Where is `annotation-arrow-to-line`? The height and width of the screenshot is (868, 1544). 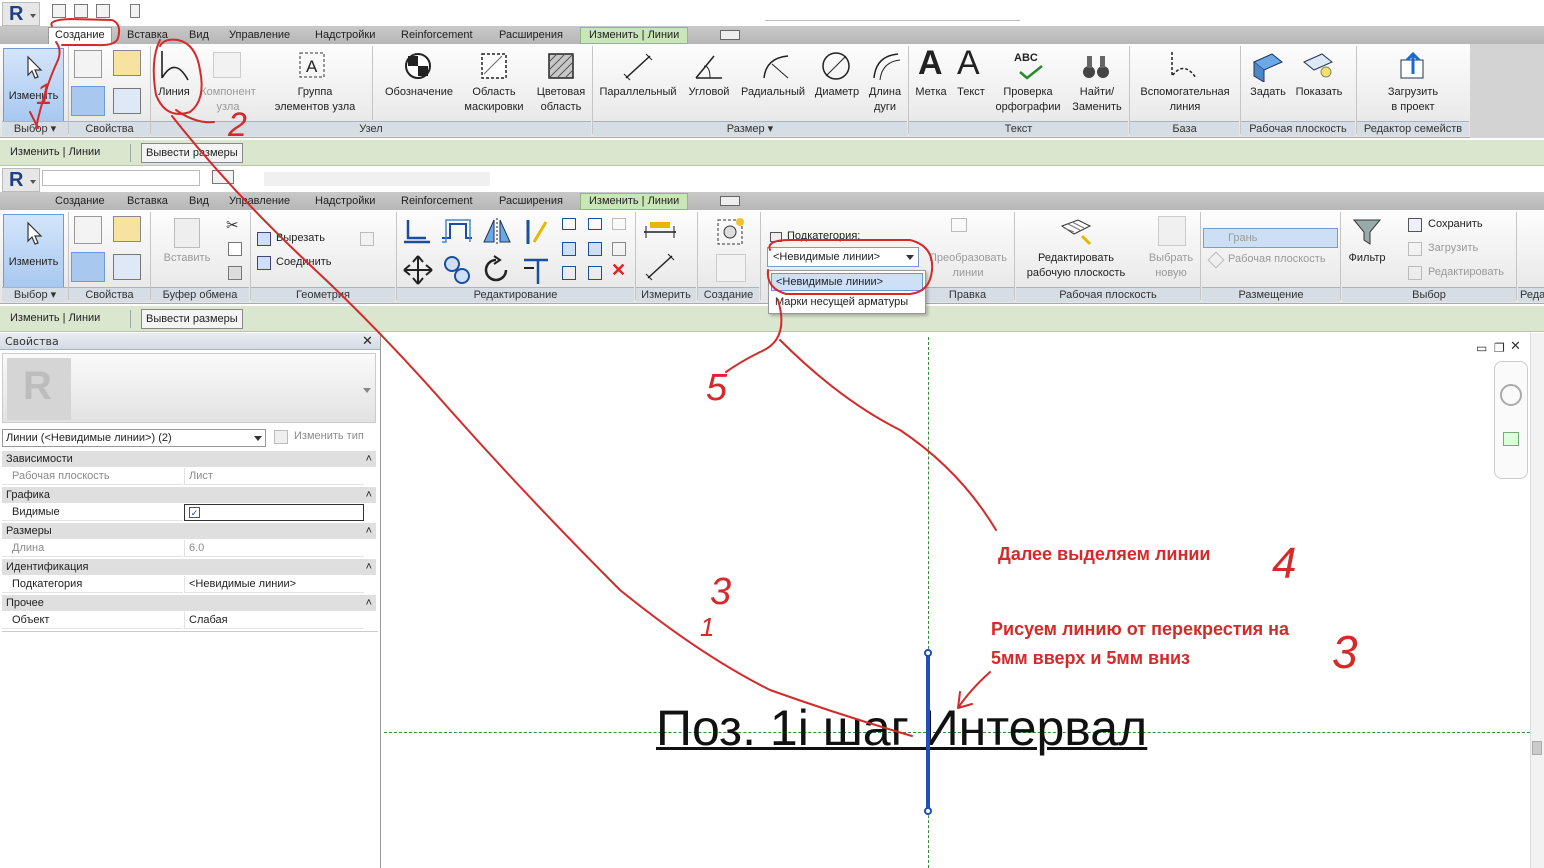
annotation-arrow-to-line is located at coordinates (974, 690).